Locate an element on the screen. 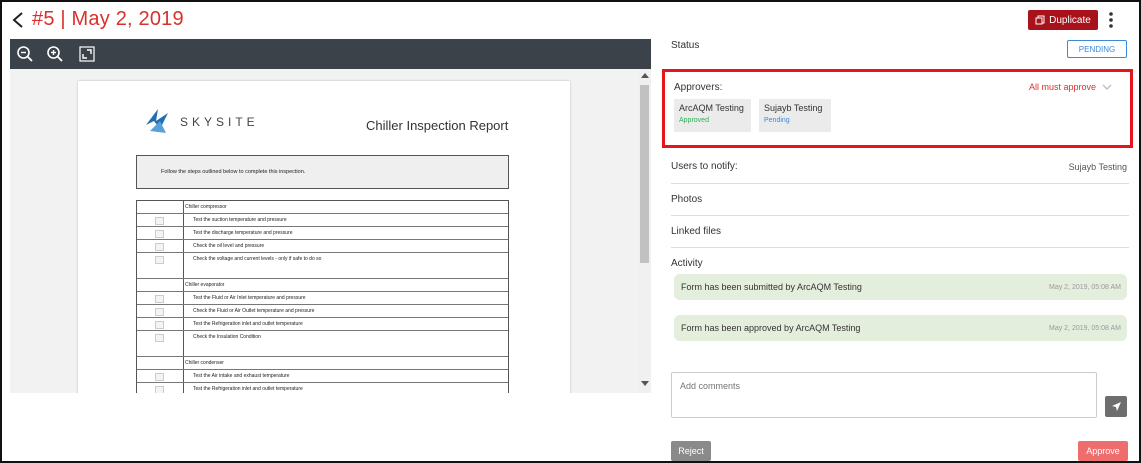 This screenshot has height=463, width=1141. activity-text: Form has been approved by ArcAQM Testing is located at coordinates (771, 328).